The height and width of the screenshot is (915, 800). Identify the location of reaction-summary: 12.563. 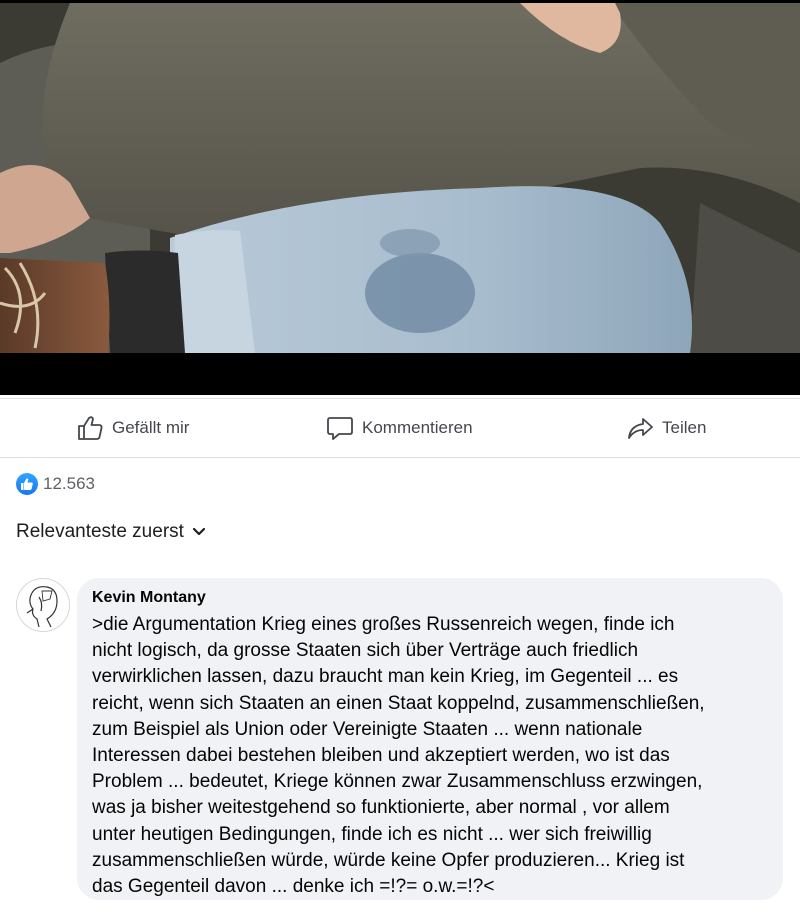
(55, 484).